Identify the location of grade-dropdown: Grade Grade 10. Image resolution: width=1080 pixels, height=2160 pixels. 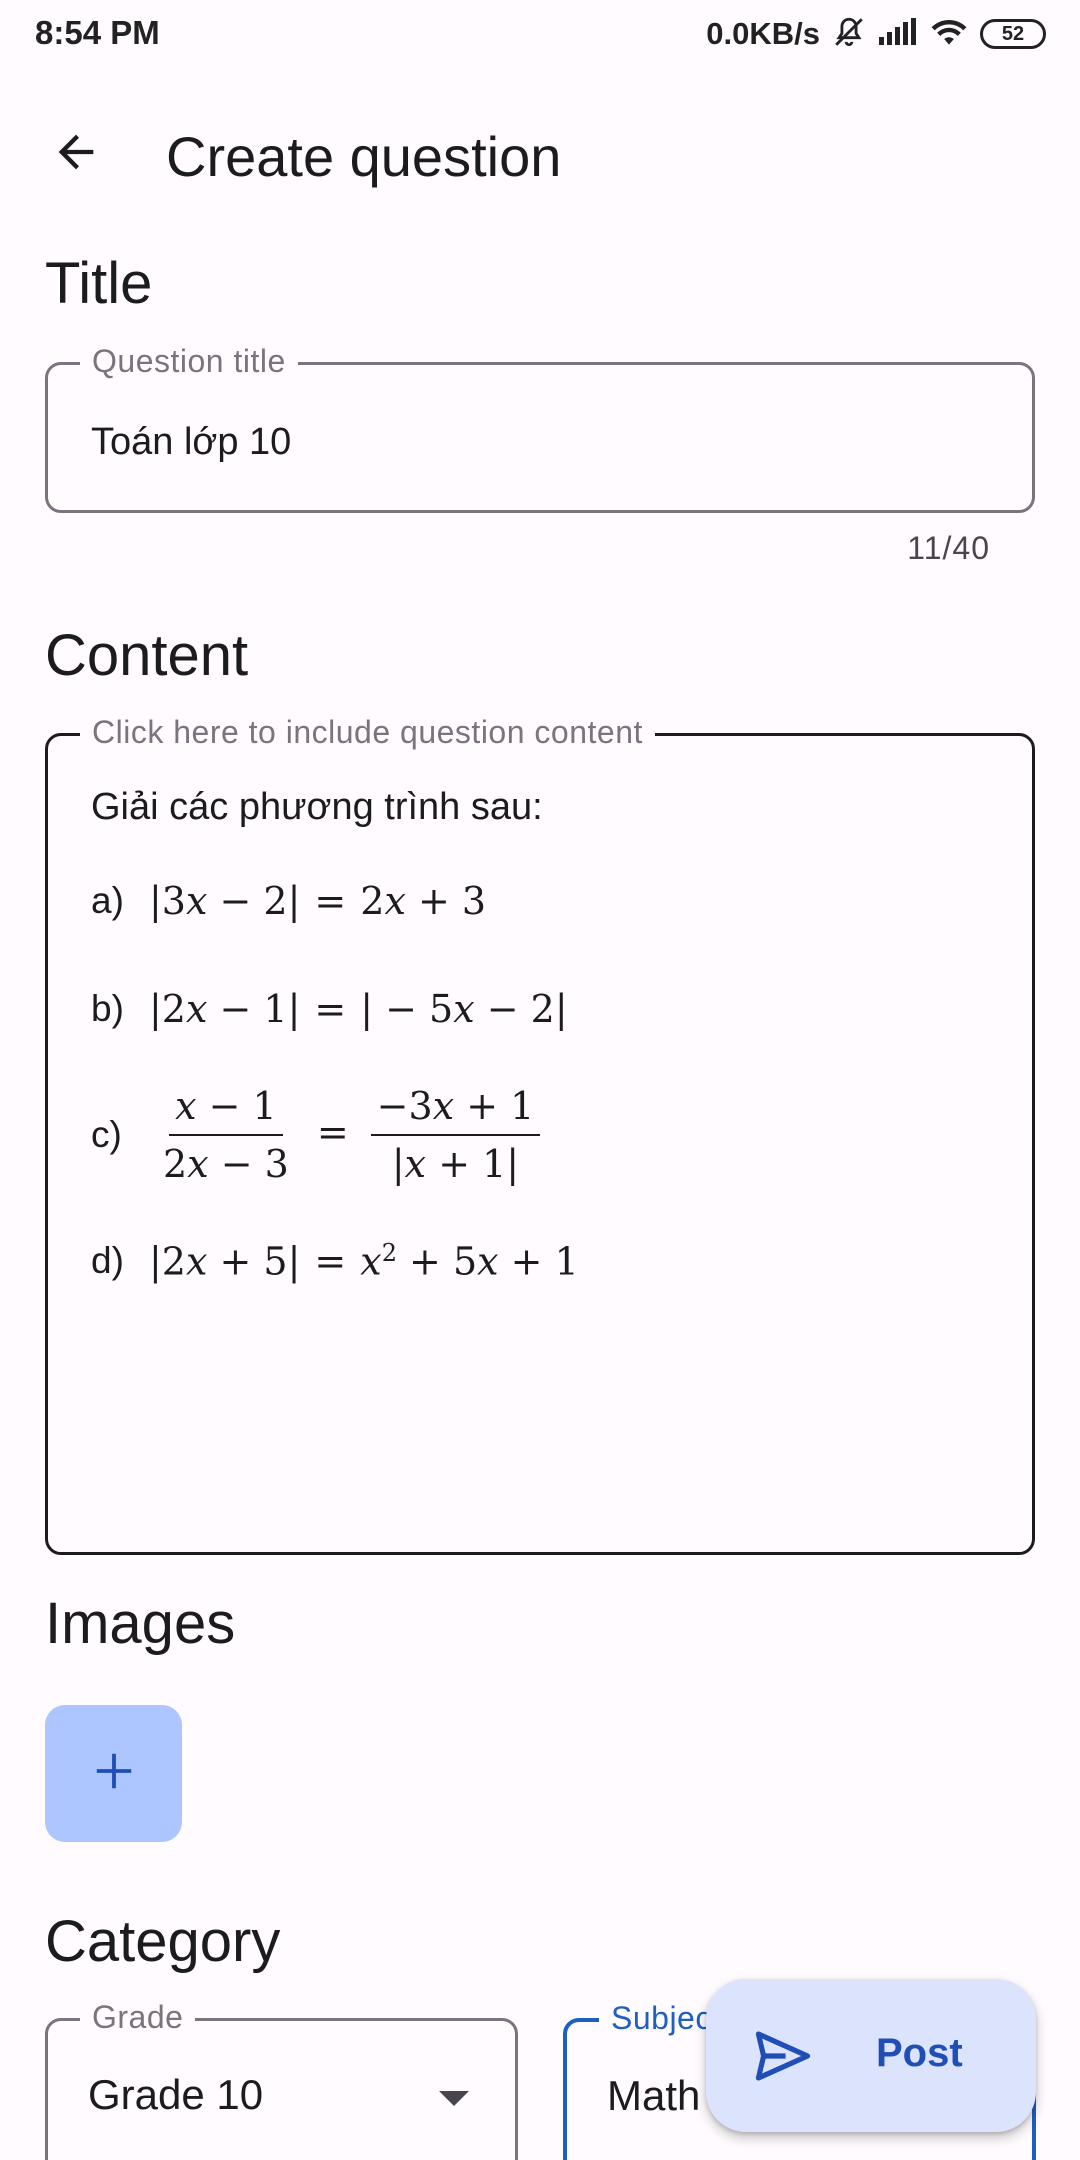
(281, 2079).